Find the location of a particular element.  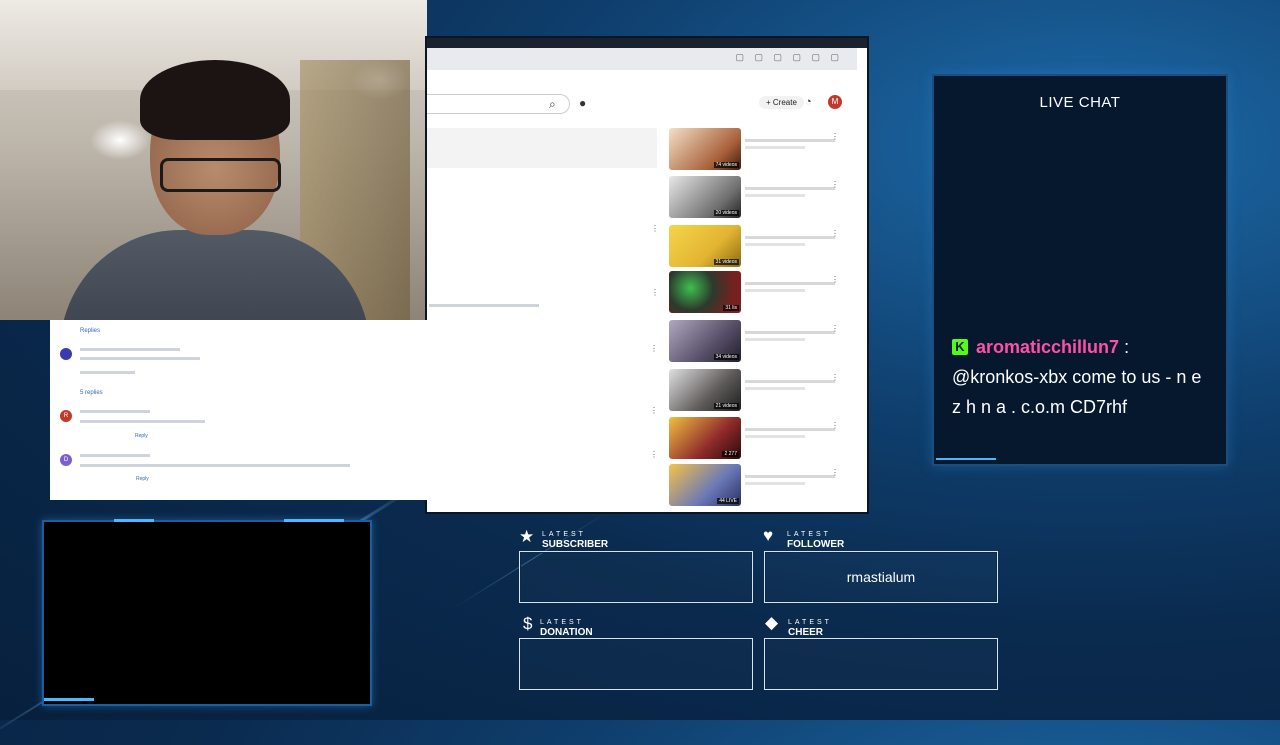

latest-donation-label-bottom: DONATION is located at coordinates (566, 632).